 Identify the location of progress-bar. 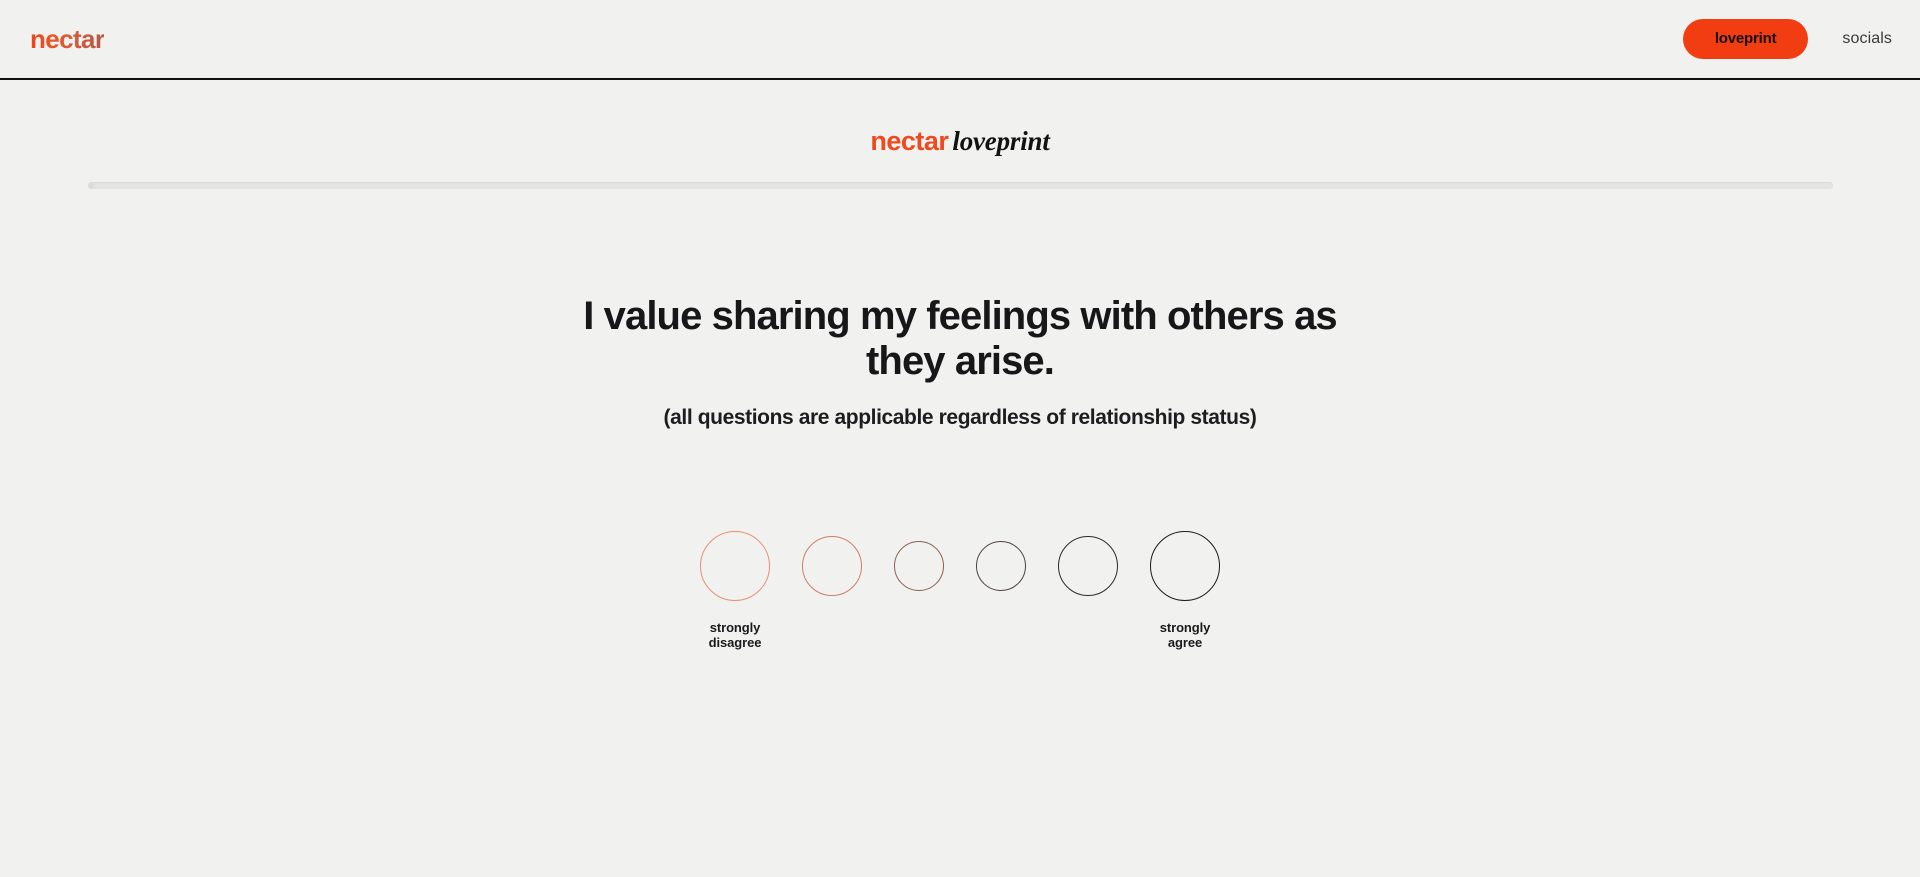
(960, 185).